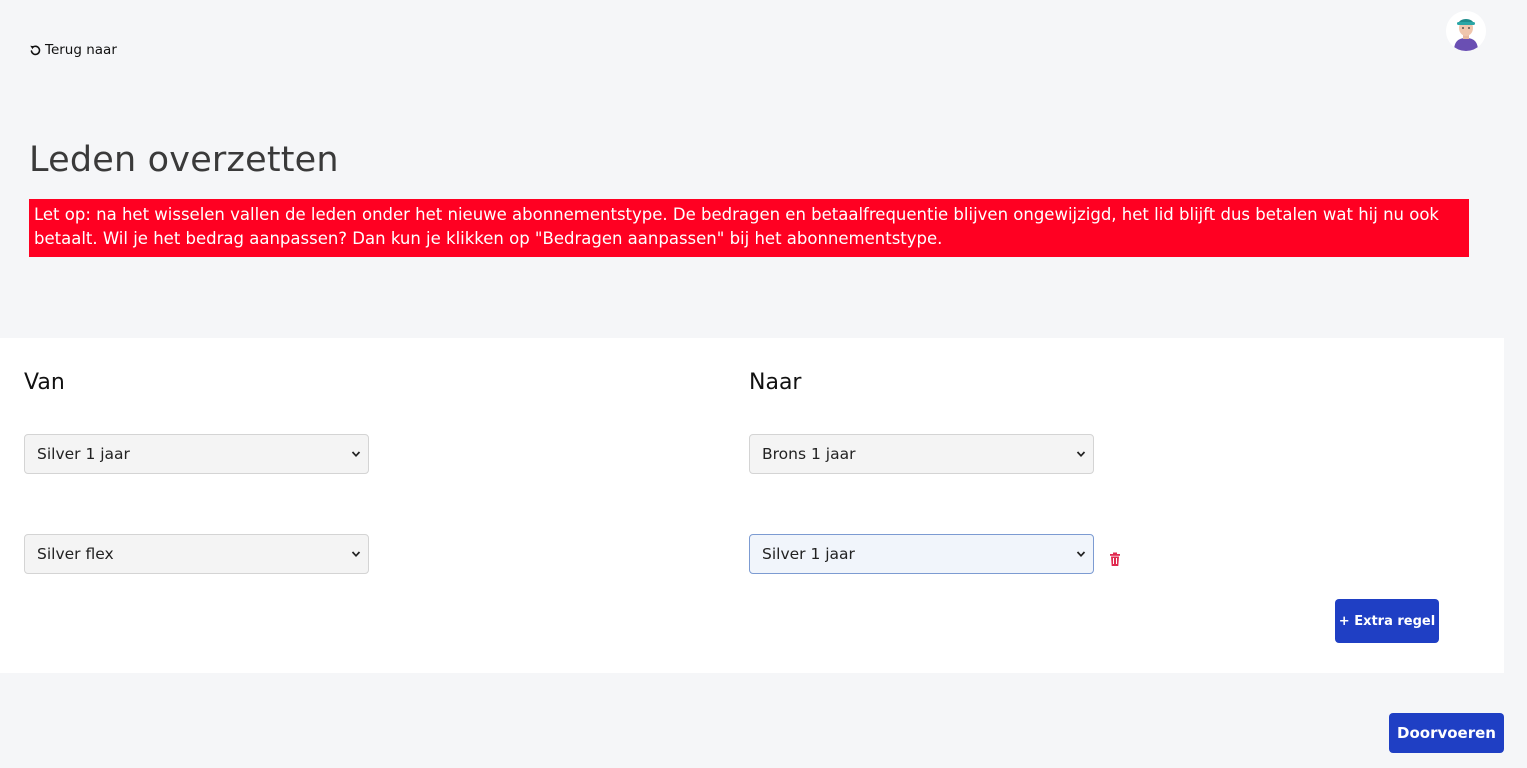  I want to click on add-row-button: + Extra regel, so click(1387, 621).